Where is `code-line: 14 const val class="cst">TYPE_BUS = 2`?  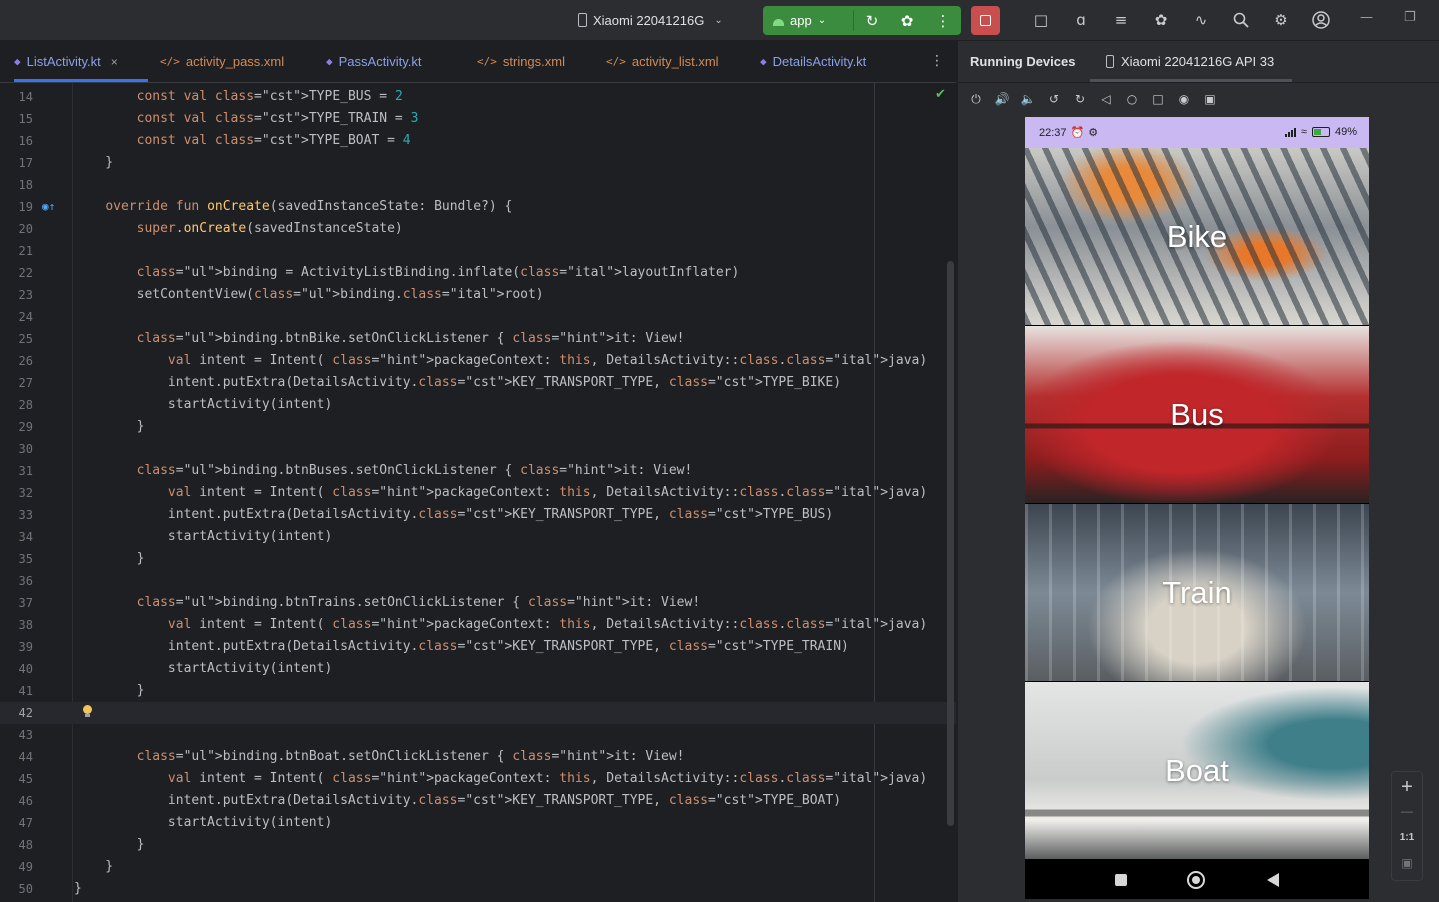
code-line: 14 const val class="cst">TYPE_BUS = 2 is located at coordinates (478, 97).